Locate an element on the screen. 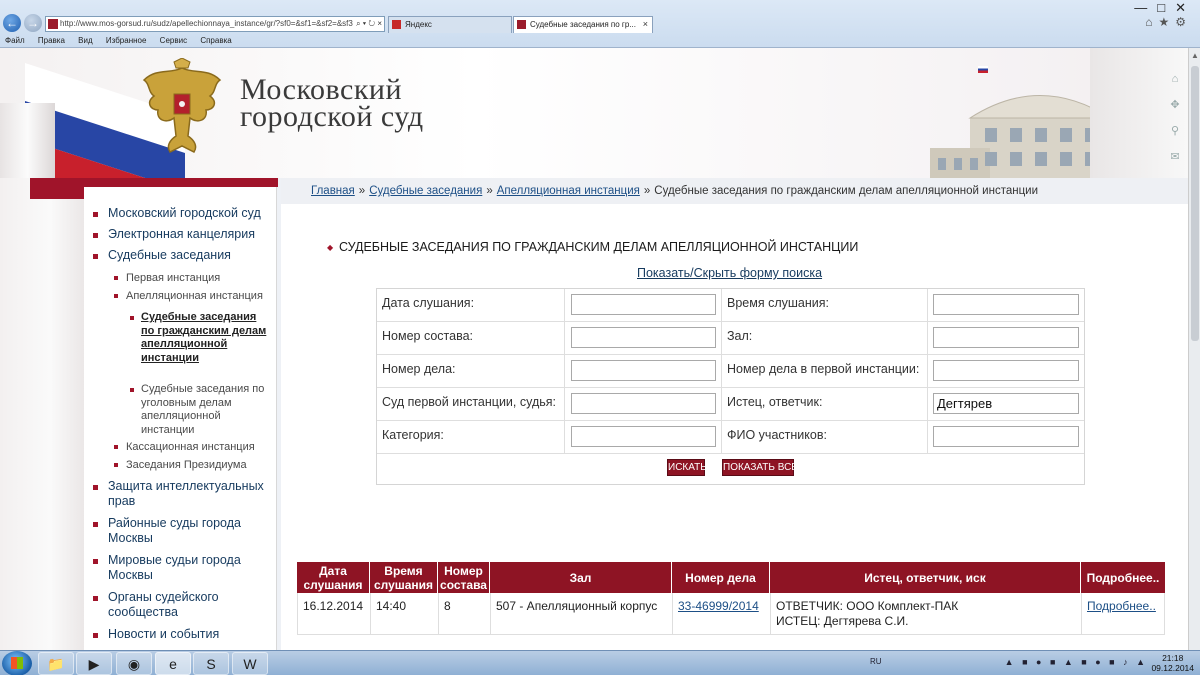 The width and height of the screenshot is (1200, 675). cell-case: 33-46999/2014 is located at coordinates (722, 613).